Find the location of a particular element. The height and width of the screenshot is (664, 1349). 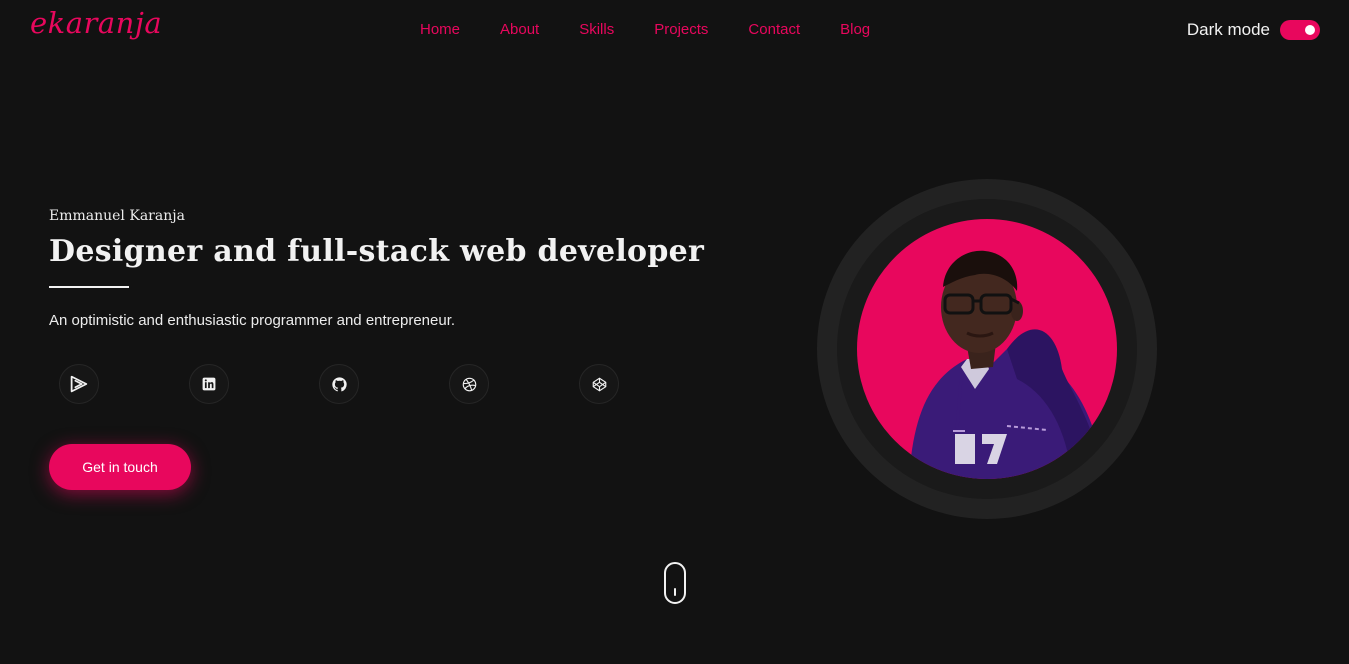

social-links is located at coordinates (339, 384).